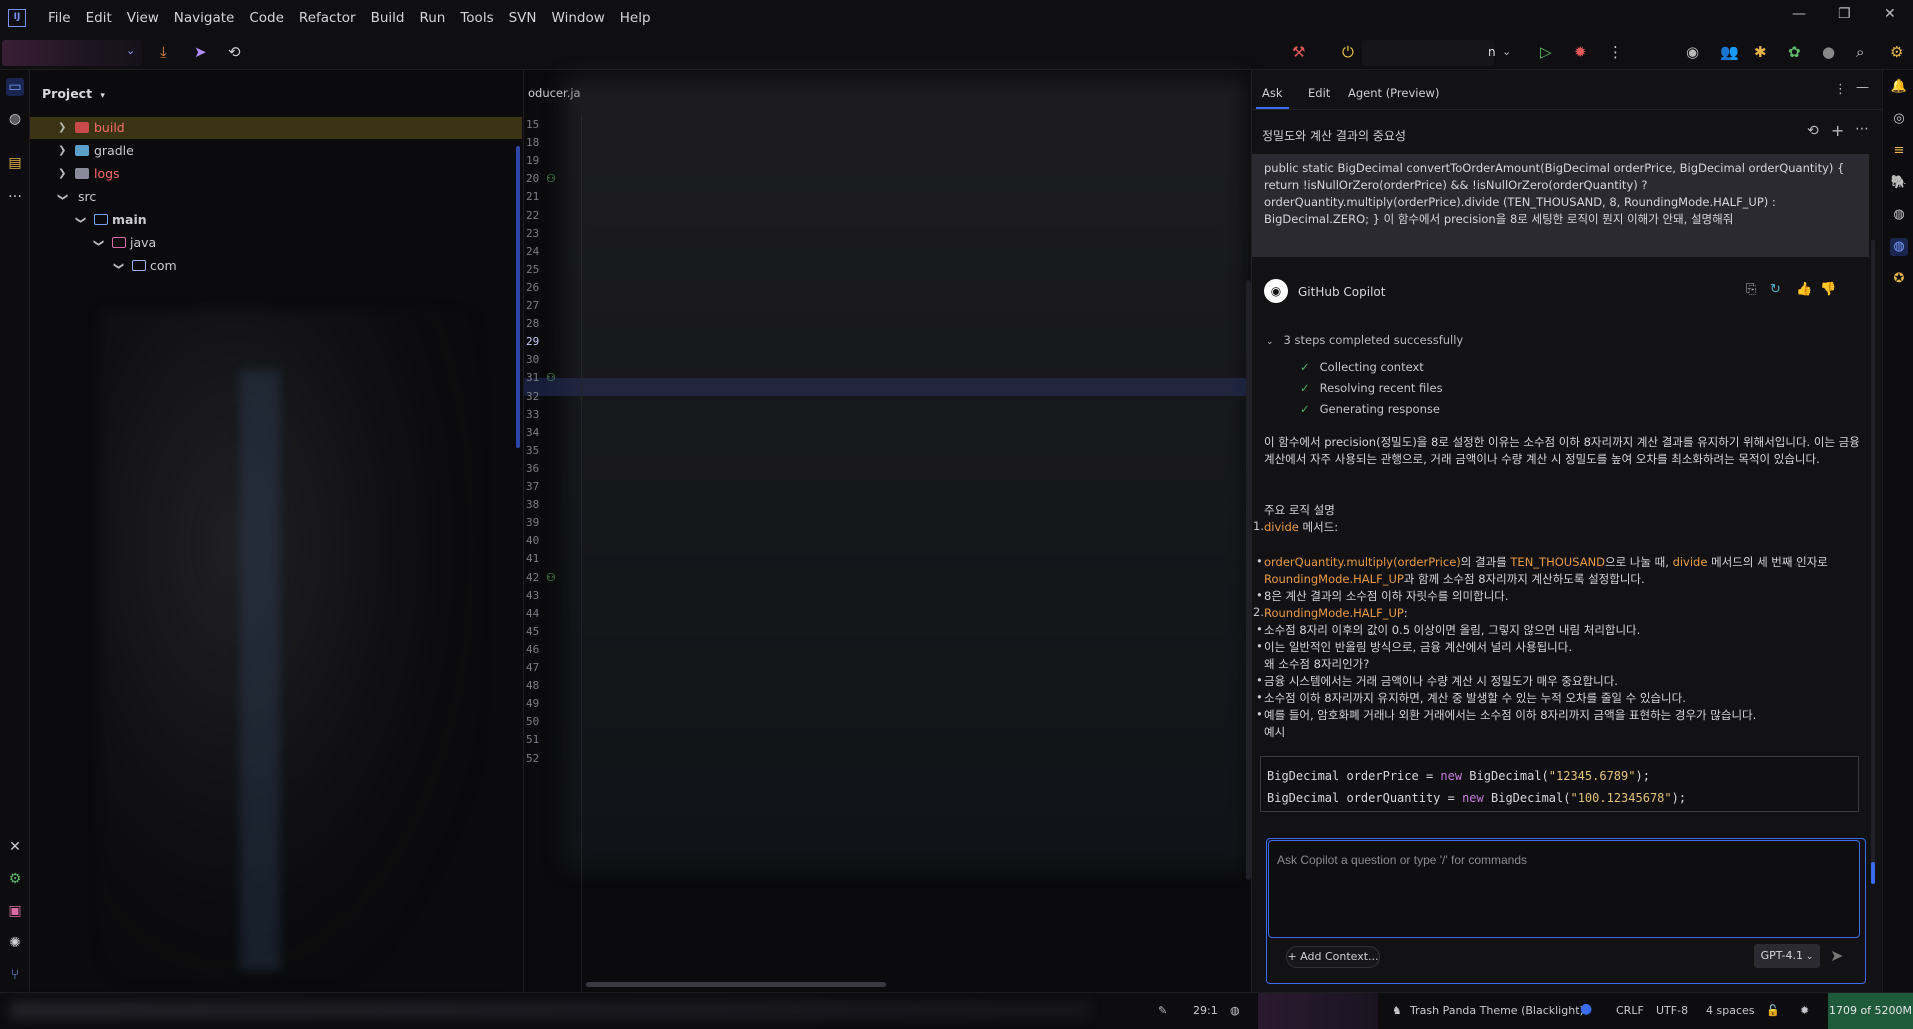  What do you see at coordinates (1298, 52) in the screenshot?
I see `build-hammer-icon: ⚒` at bounding box center [1298, 52].